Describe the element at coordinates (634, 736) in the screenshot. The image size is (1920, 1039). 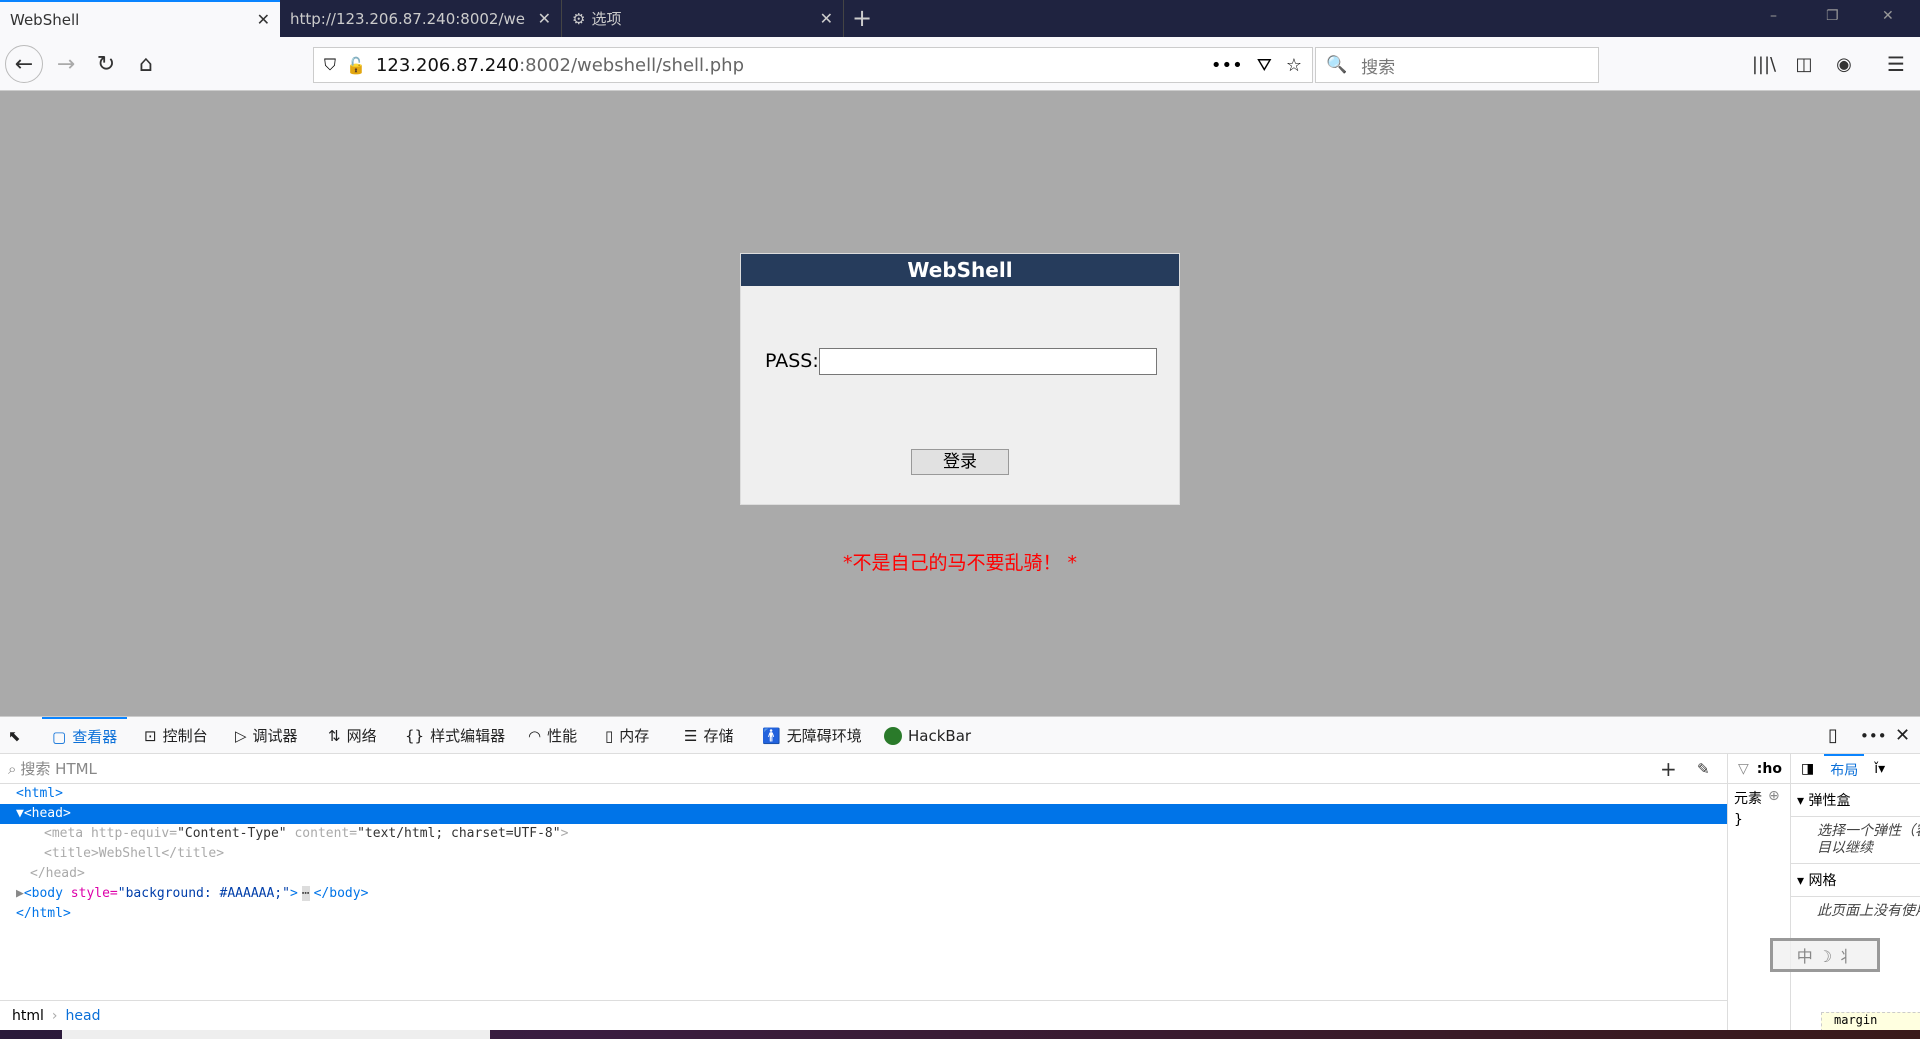
I see `tab-label: 内存` at that location.